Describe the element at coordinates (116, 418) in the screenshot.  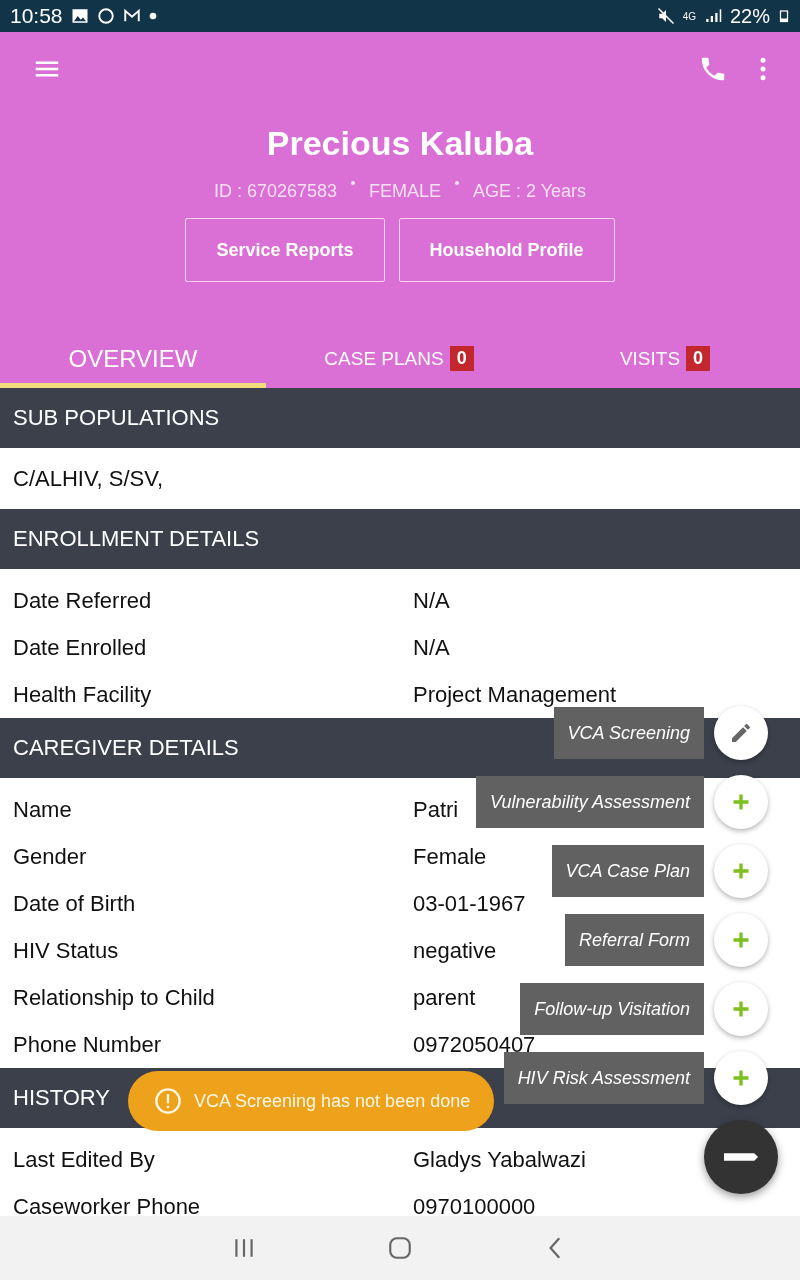
I see `section-title: SUB POPULATIONS` at that location.